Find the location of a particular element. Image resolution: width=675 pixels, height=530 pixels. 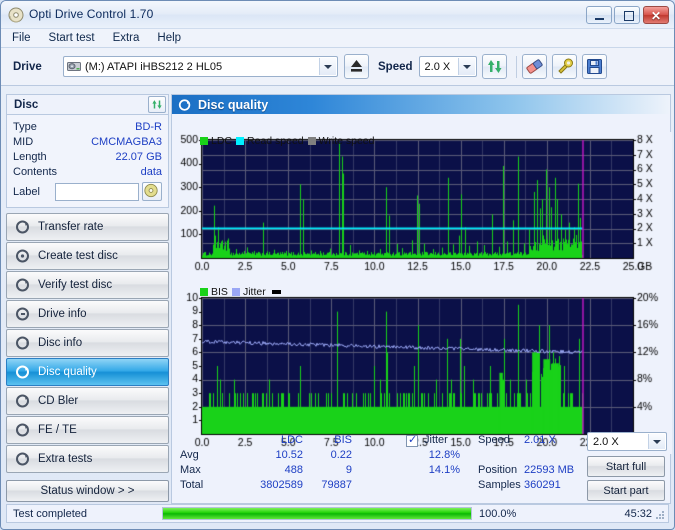

disc-label-input is located at coordinates (97, 191).